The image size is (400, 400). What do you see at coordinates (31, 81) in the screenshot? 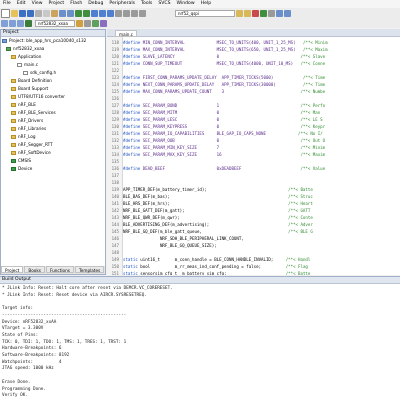
I see `tree-group-board-definition: Board Definition` at bounding box center [31, 81].